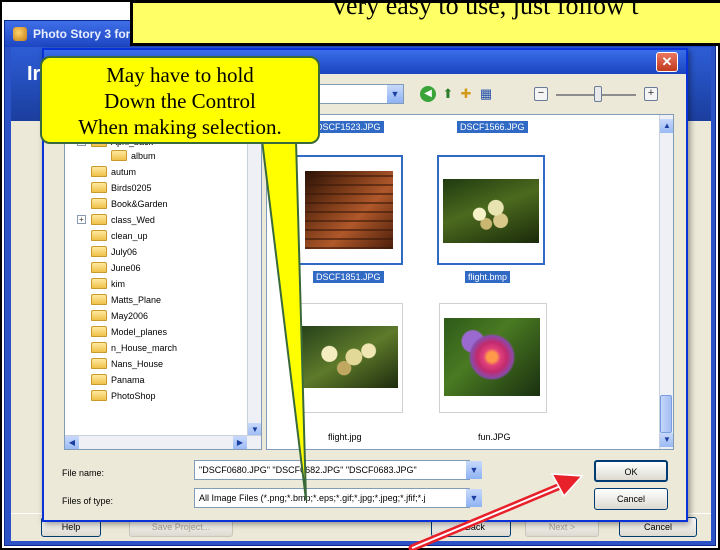  Describe the element at coordinates (180, 127) in the screenshot. I see `callout-line: When making selection.` at that location.